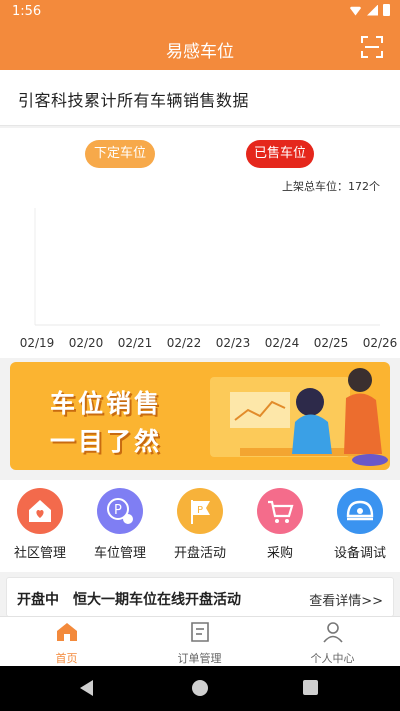  What do you see at coordinates (37, 343) in the screenshot?
I see `x-tick-label: 02/19` at bounding box center [37, 343].